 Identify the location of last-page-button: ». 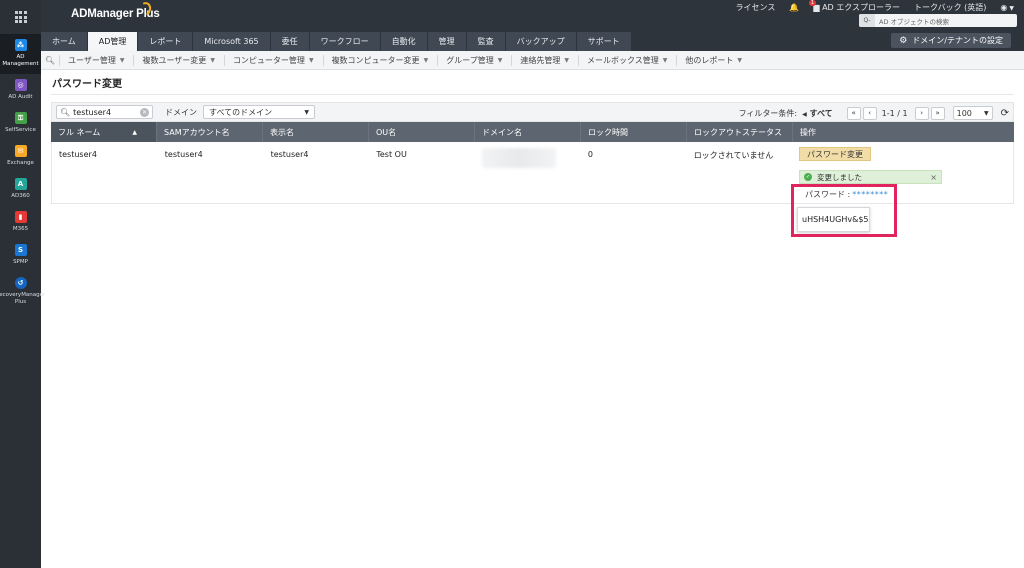
(937, 113).